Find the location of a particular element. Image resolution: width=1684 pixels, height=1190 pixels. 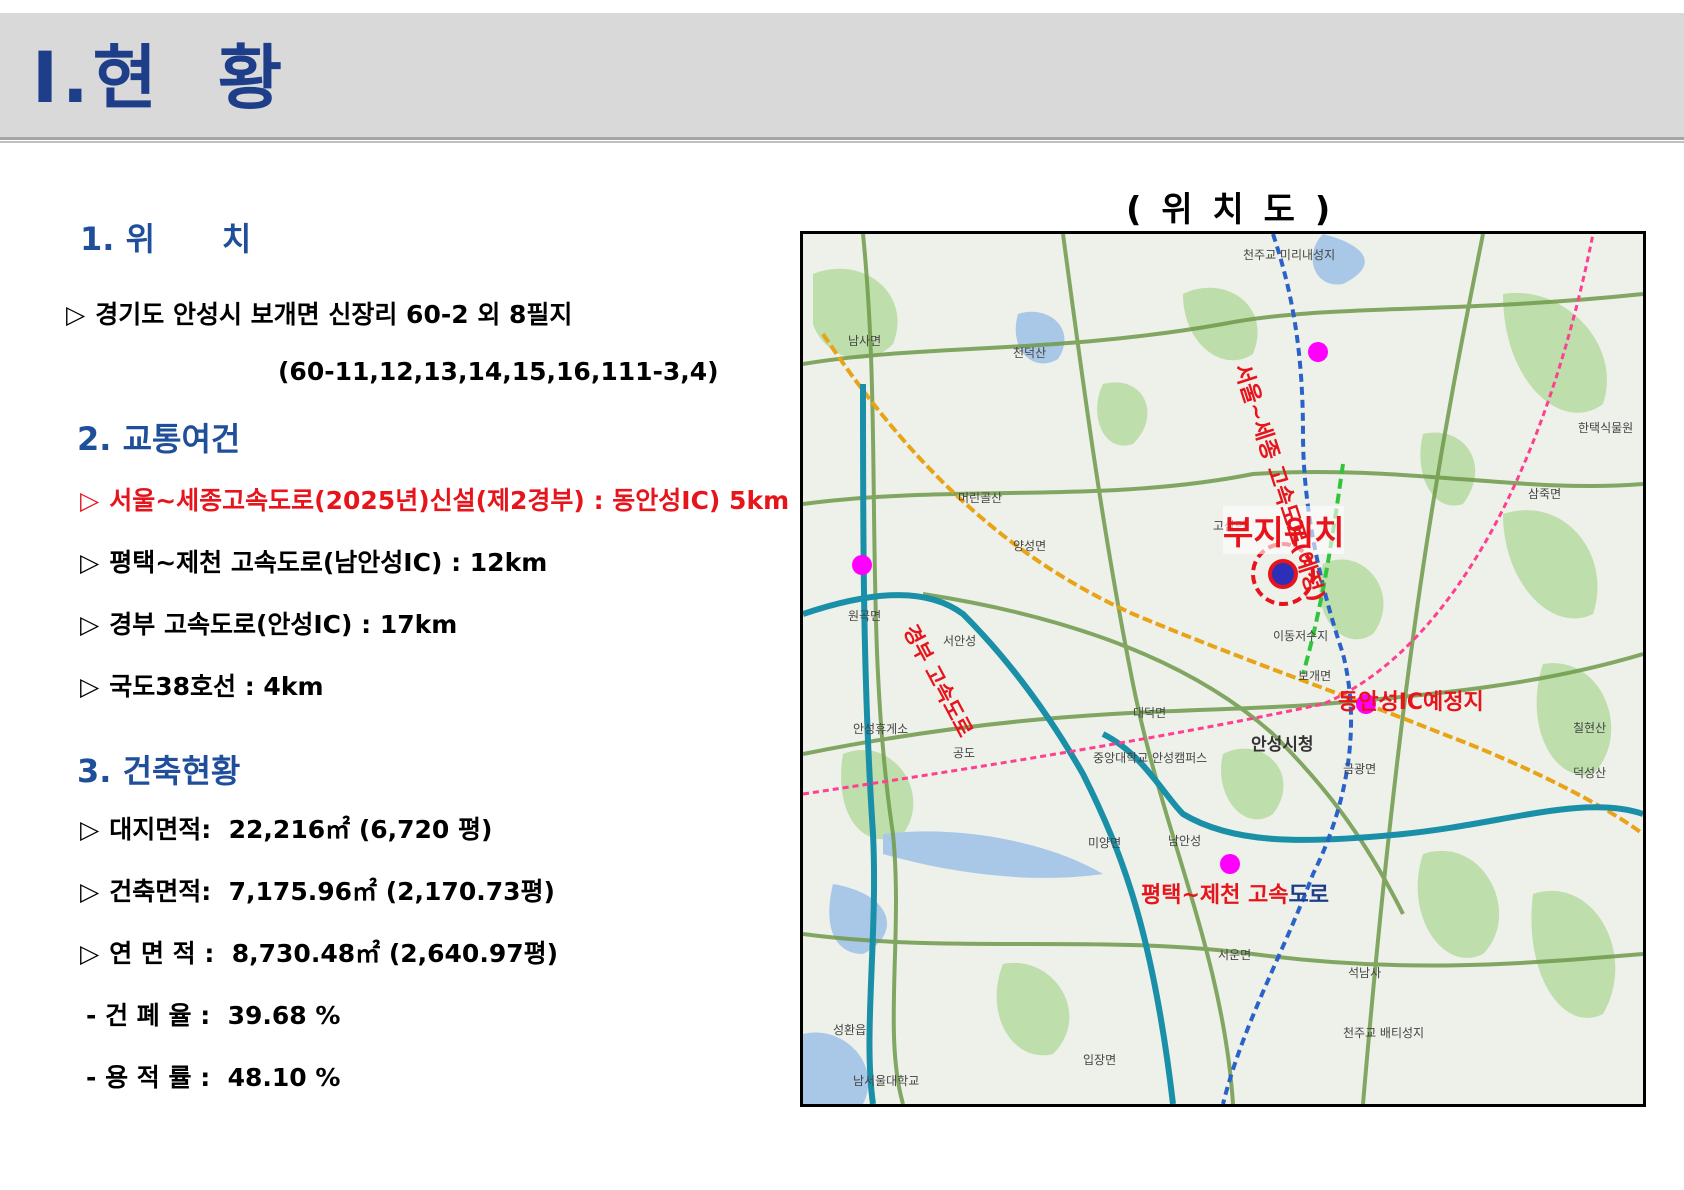

map-label-seonghwan: 성환읍 is located at coordinates (850, 1030).